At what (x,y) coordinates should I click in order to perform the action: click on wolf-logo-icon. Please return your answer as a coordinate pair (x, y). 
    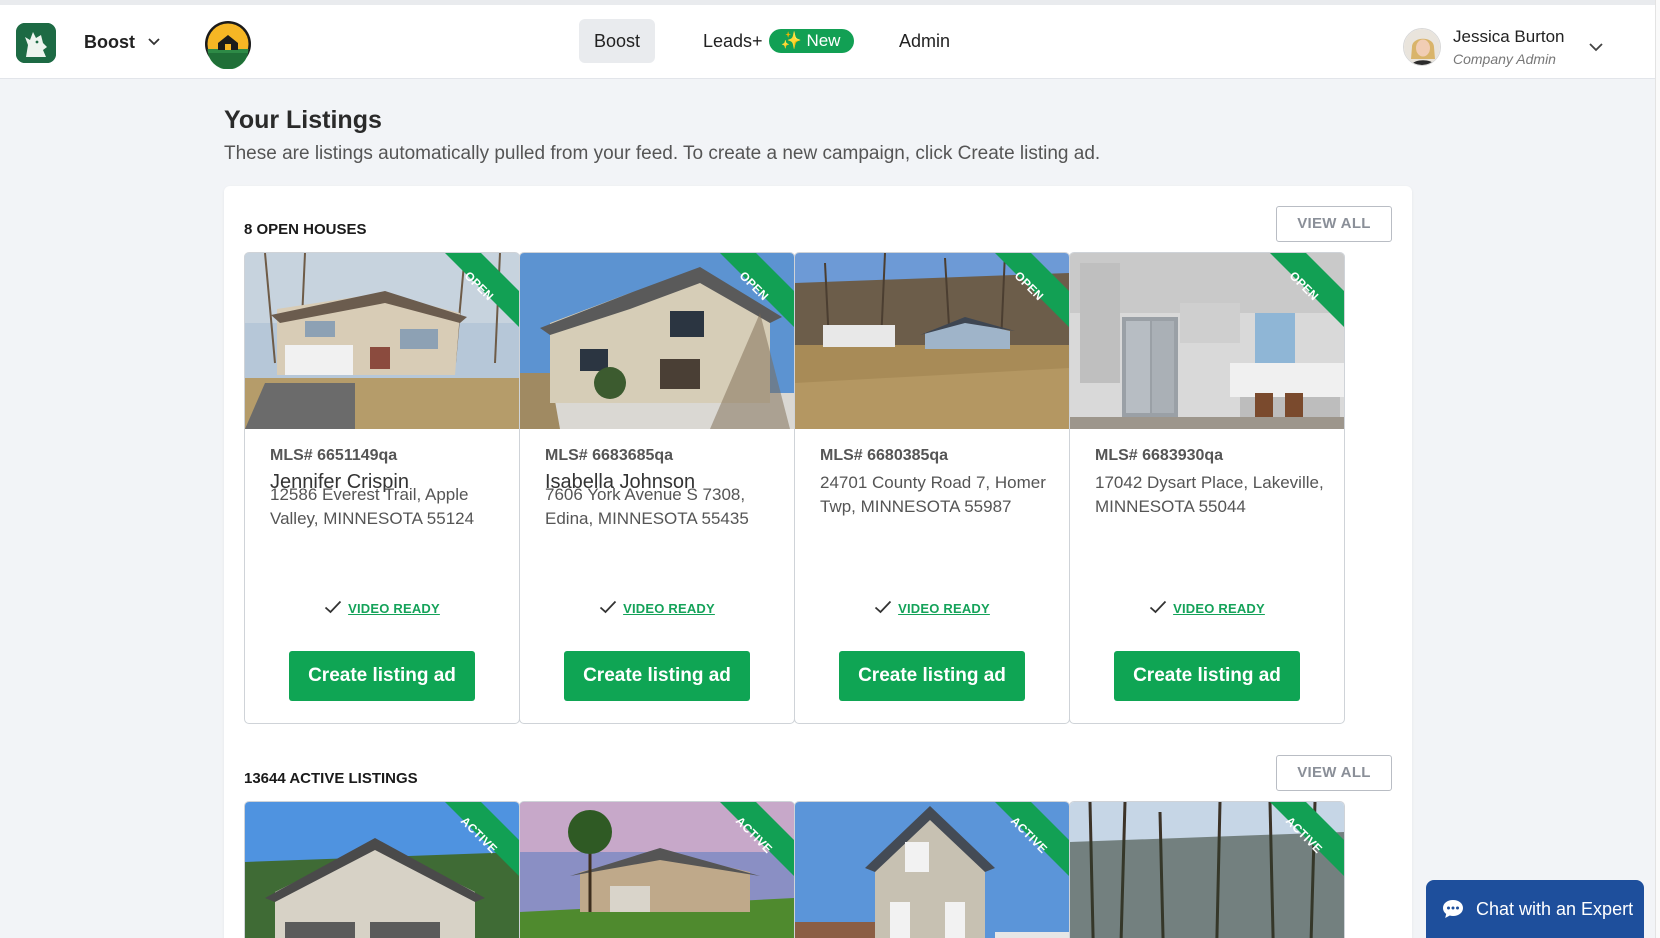
    Looking at the image, I should click on (36, 43).